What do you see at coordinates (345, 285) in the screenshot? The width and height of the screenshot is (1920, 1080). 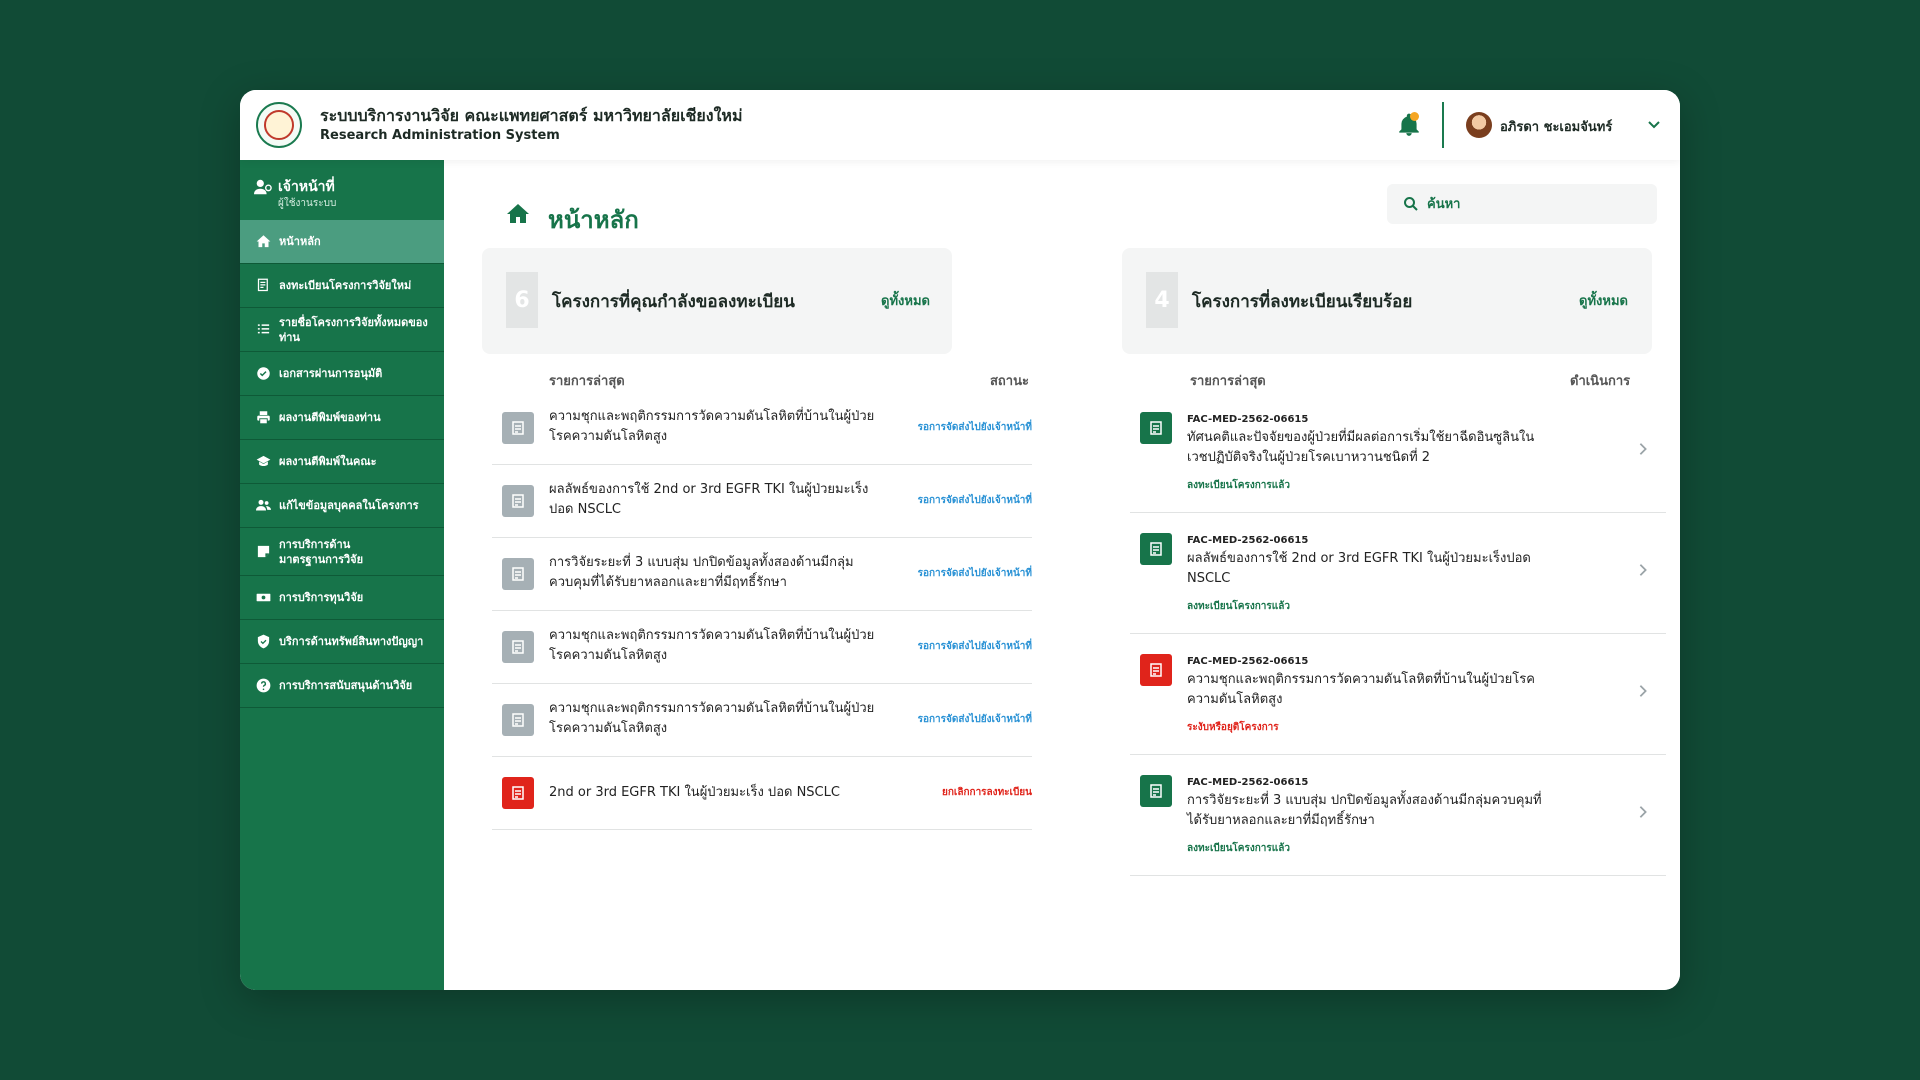 I see `sidebar-item-label: ลงทะเบียนโครงการวิจัยใหม่` at bounding box center [345, 285].